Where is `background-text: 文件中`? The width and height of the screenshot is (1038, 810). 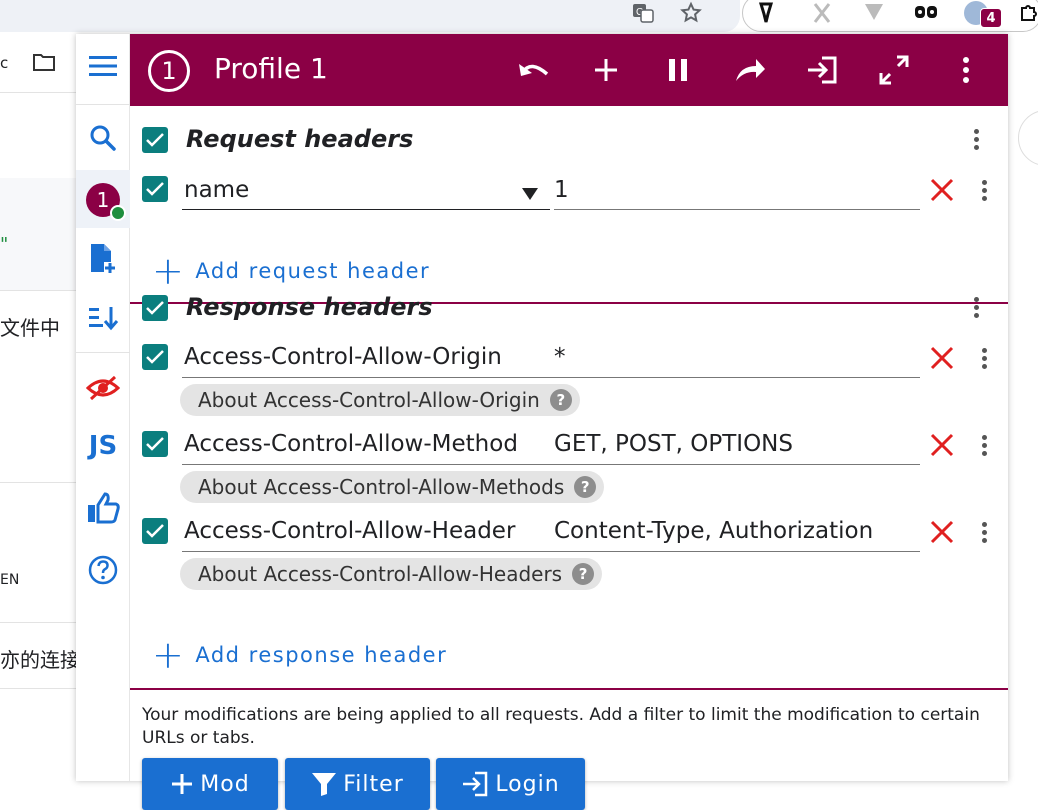 background-text: 文件中 is located at coordinates (30, 328).